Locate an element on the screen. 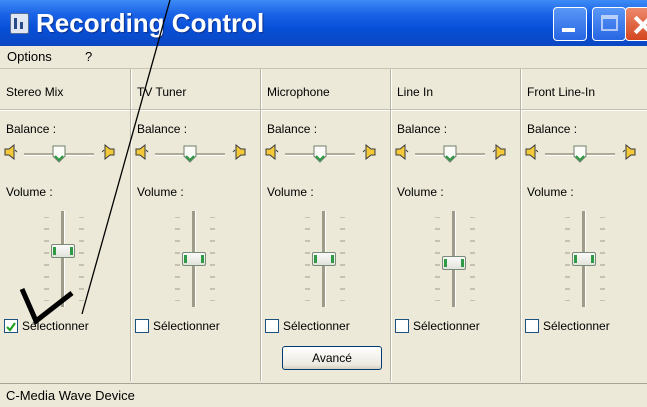  annotation-arrow-line is located at coordinates (126, 157).